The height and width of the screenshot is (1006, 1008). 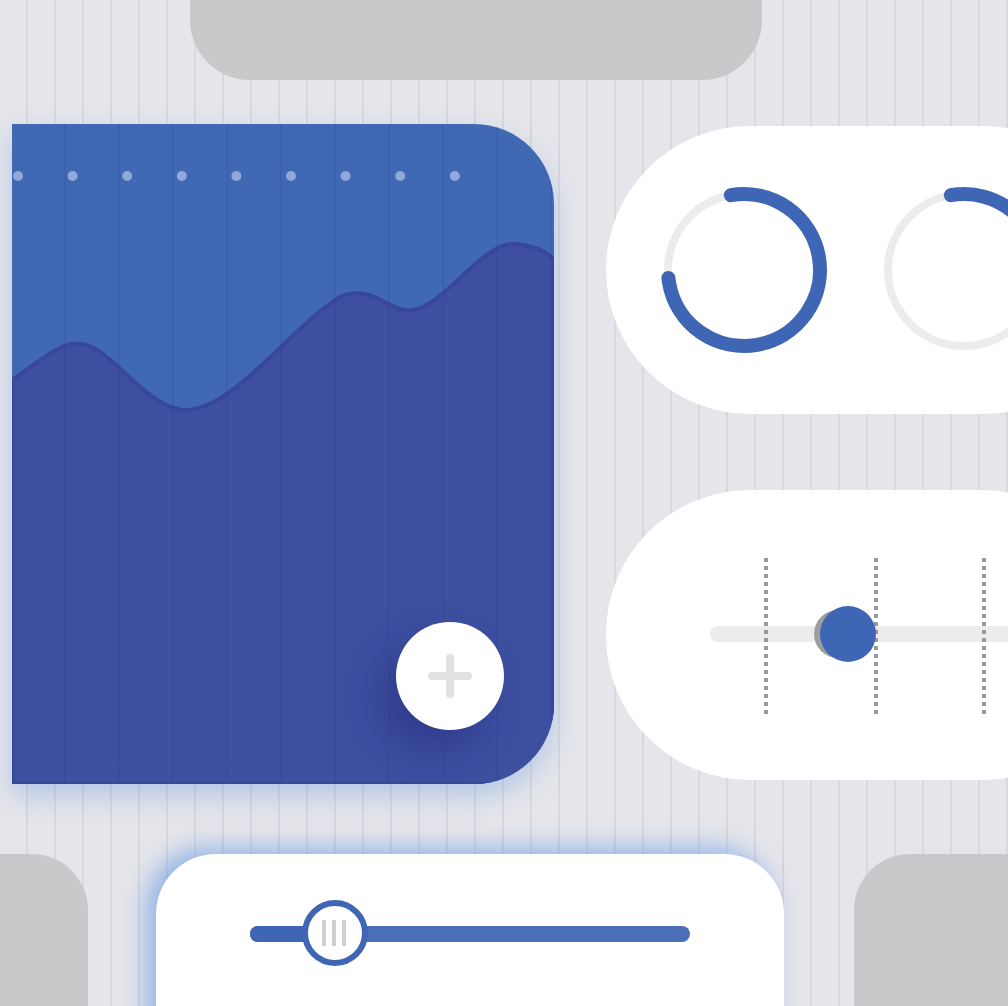 What do you see at coordinates (470, 933) in the screenshot?
I see `slider` at bounding box center [470, 933].